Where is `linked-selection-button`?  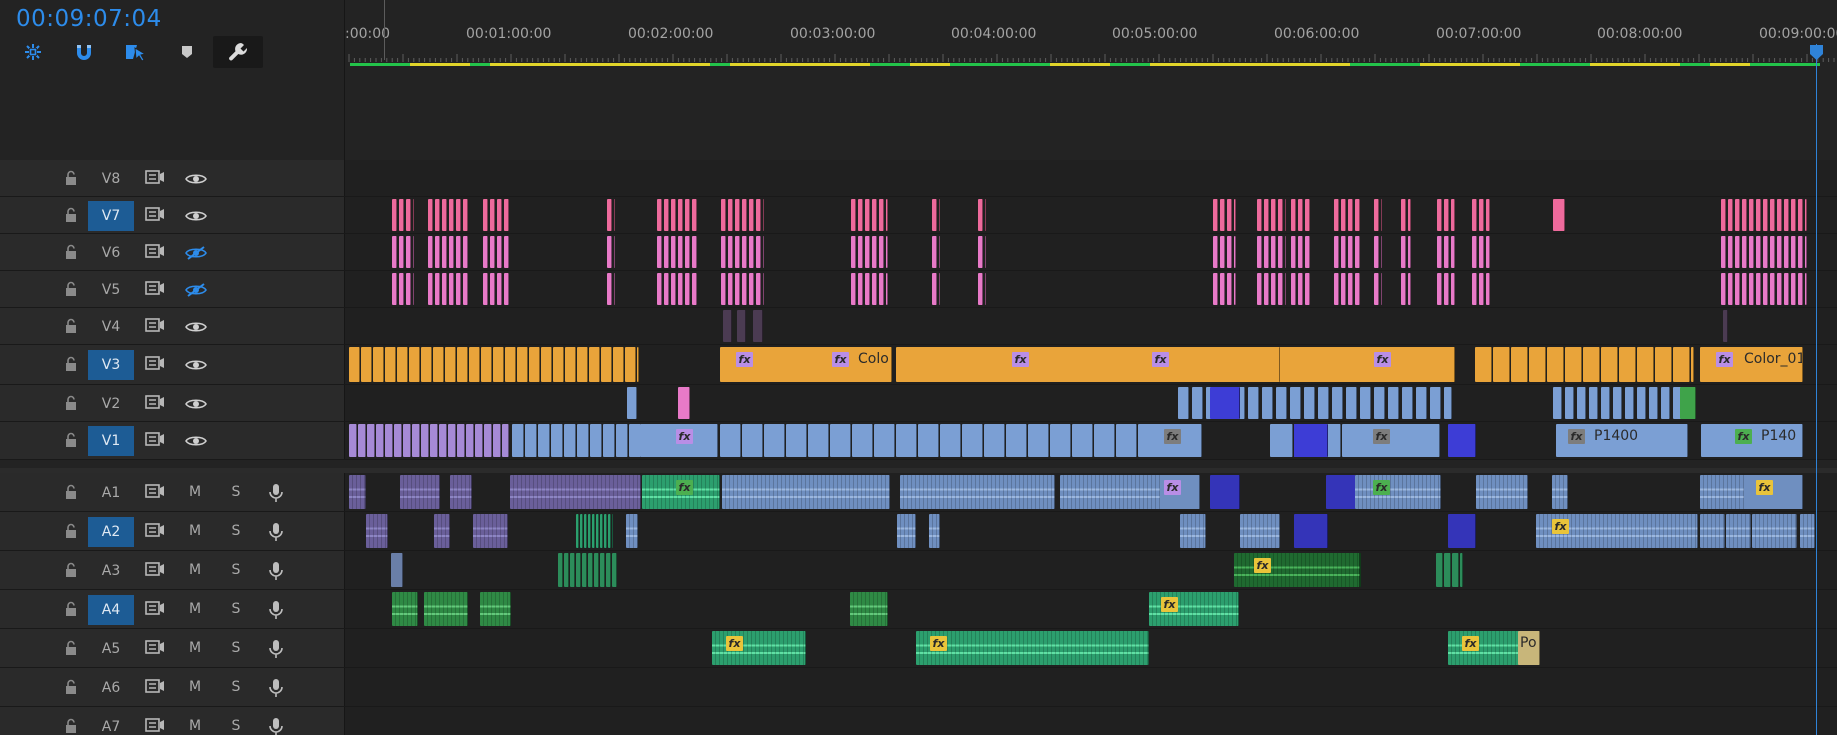 linked-selection-button is located at coordinates (135, 52).